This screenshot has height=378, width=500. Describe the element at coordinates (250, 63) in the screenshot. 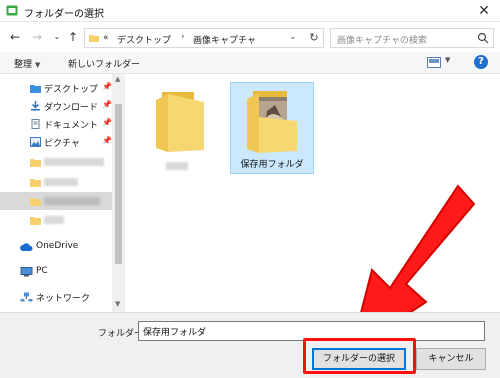

I see `command-bar: 整理 ▼ 新しいフォルダー ▼ ?` at that location.